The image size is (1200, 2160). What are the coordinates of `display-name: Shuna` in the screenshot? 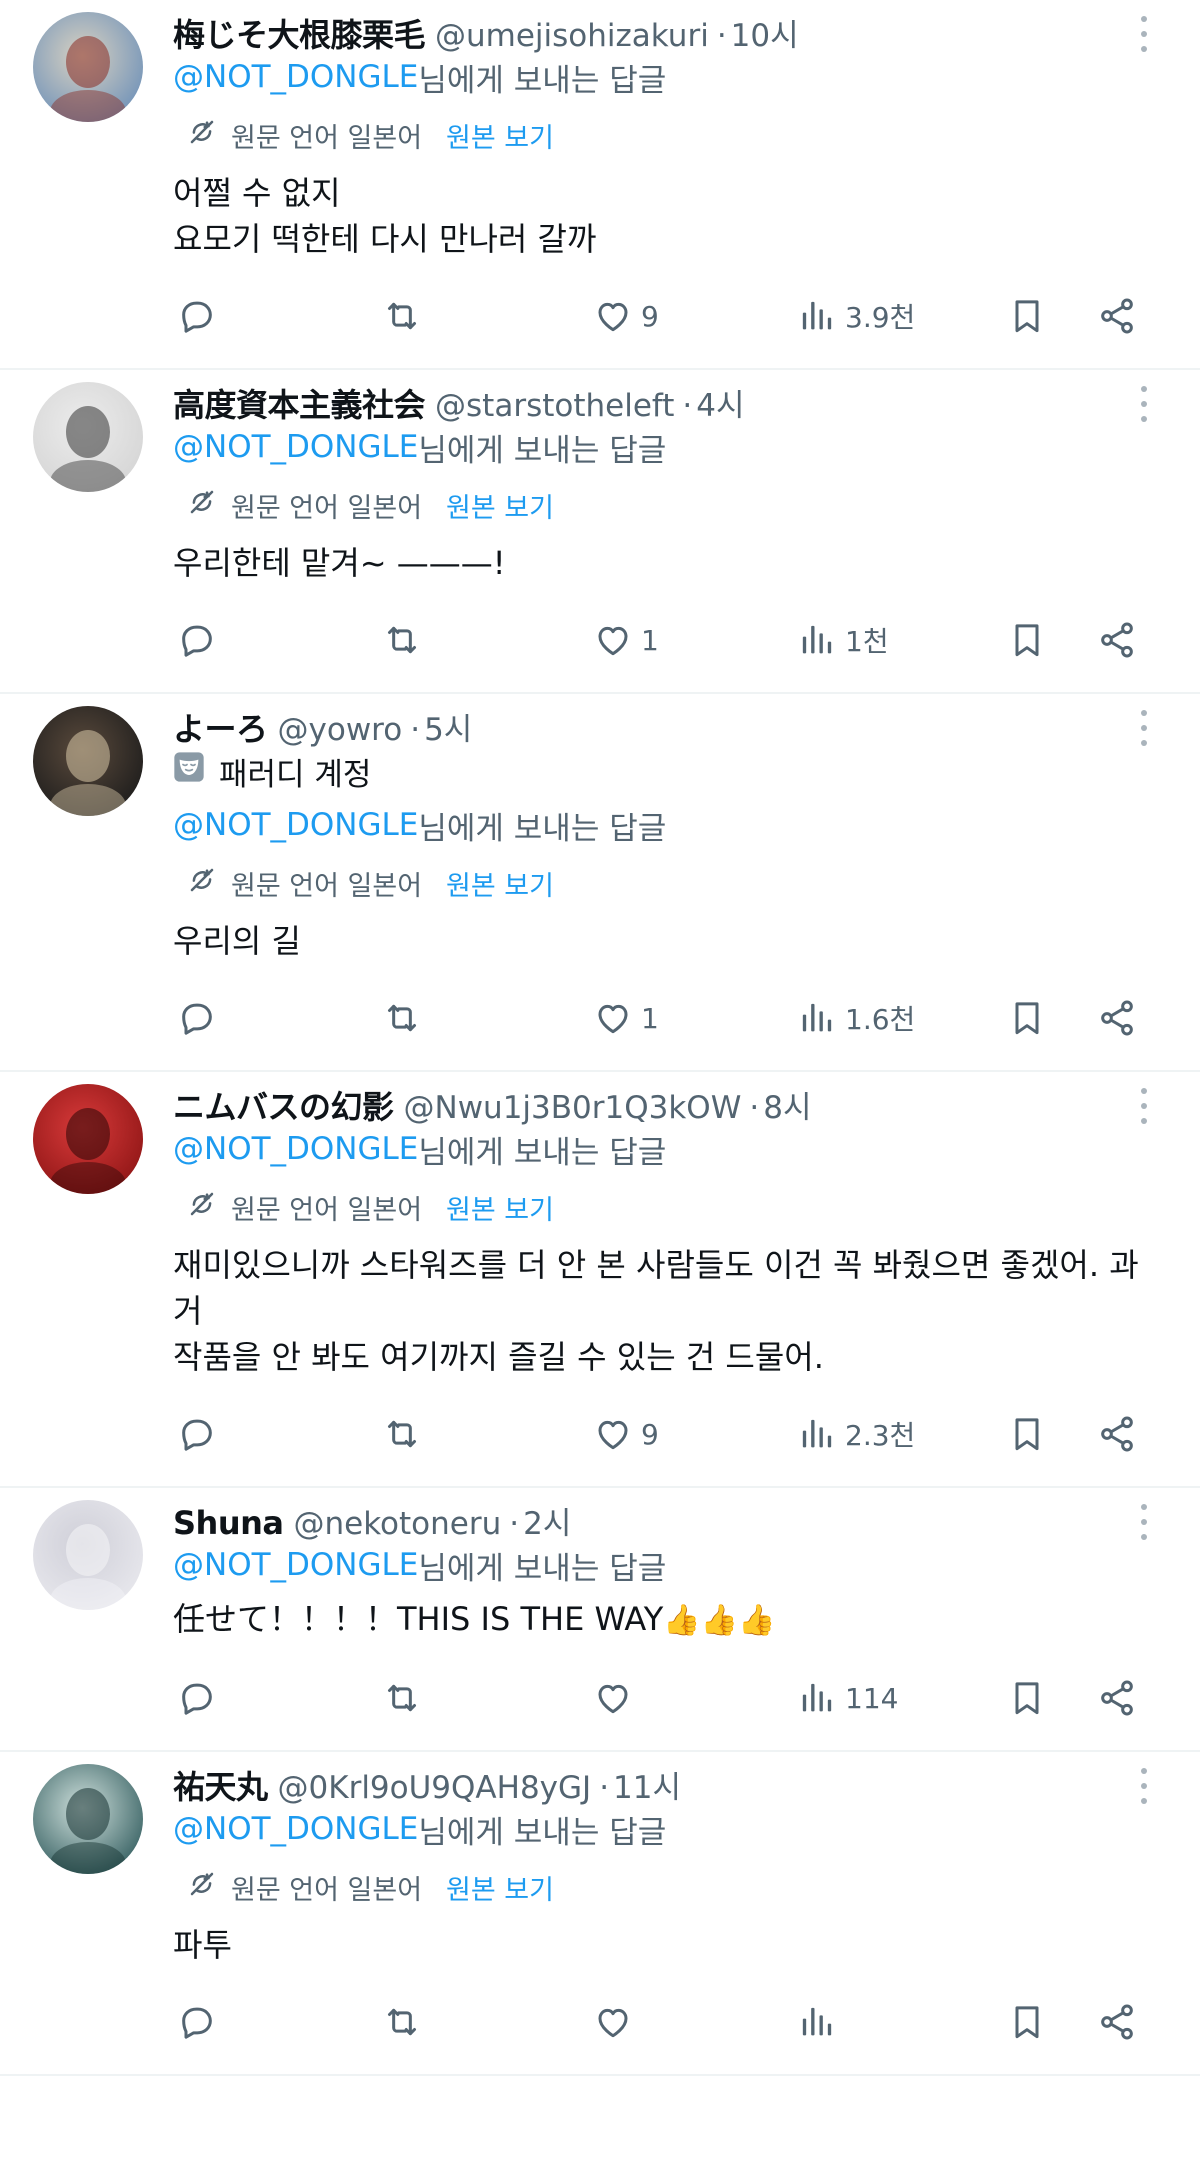 It's located at (228, 1523).